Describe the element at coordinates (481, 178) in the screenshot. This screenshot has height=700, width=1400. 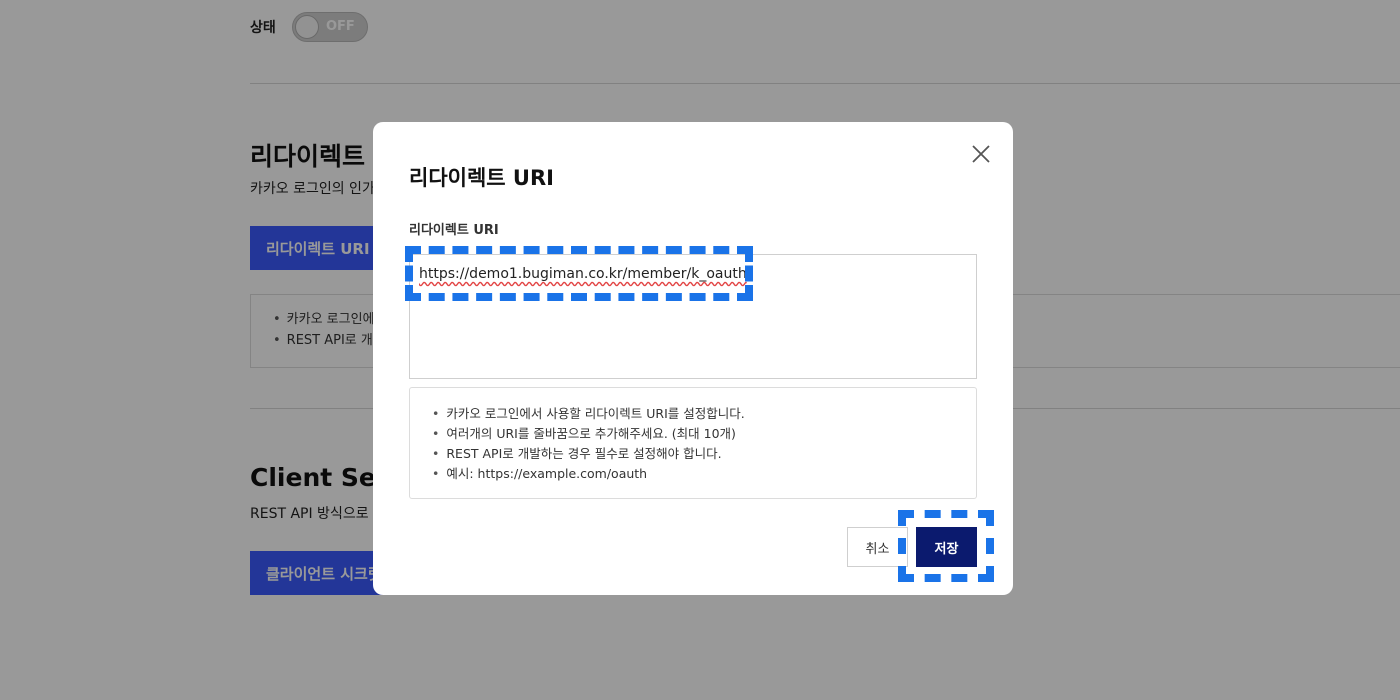
I see `modal-title: 리다이렉트 URI` at that location.